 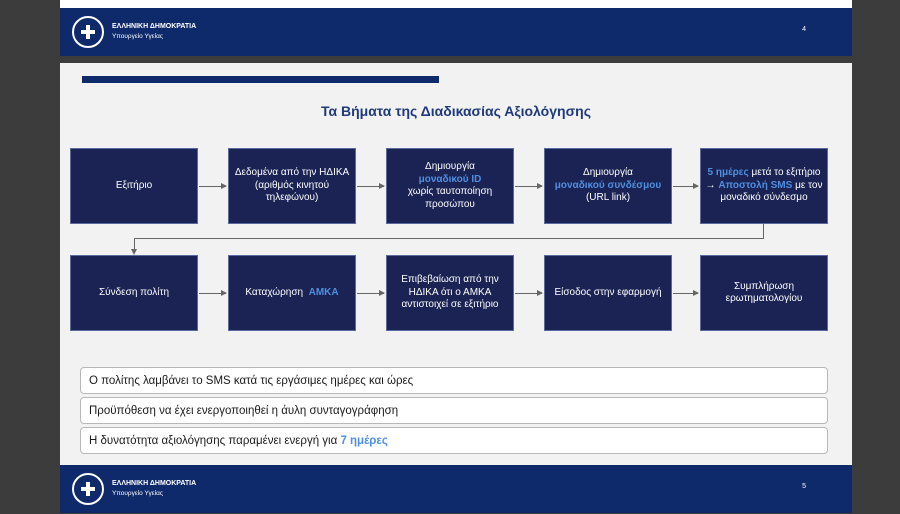 I want to click on step-text: Εξιτήριο, so click(x=134, y=185).